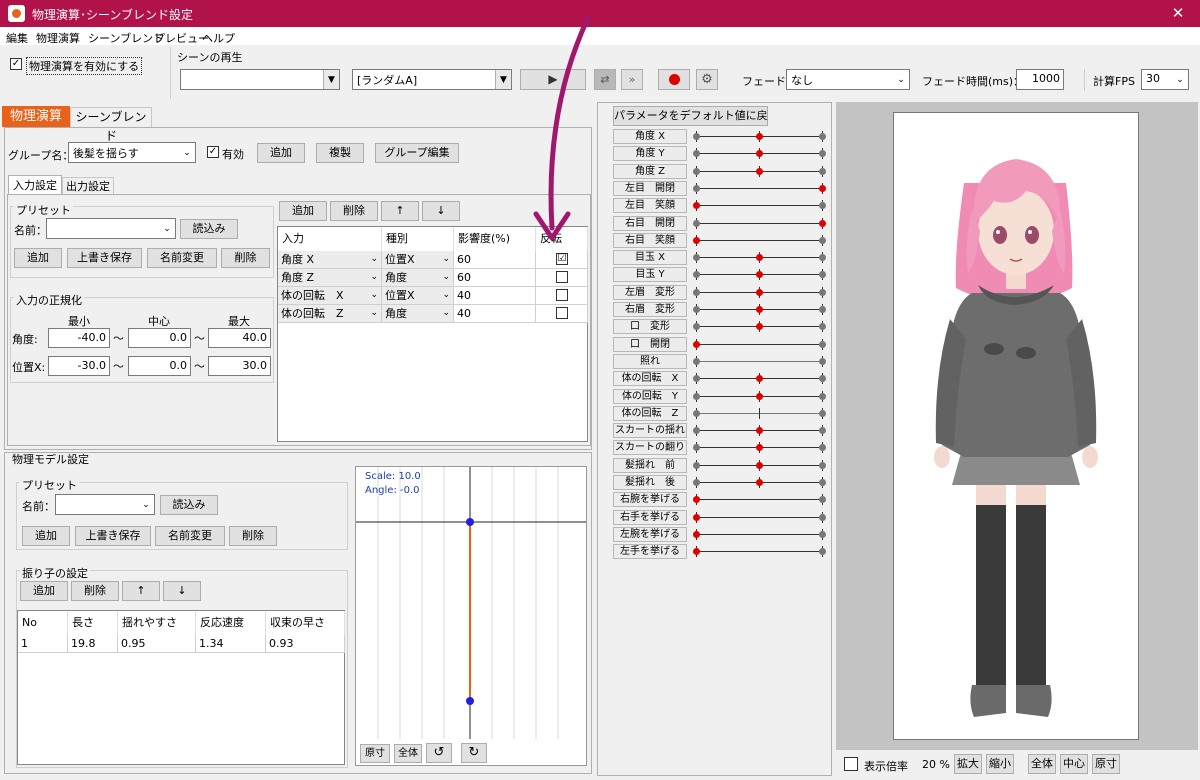 The image size is (1200, 780). I want to click on menu-physics: 物理演算, so click(58, 38).